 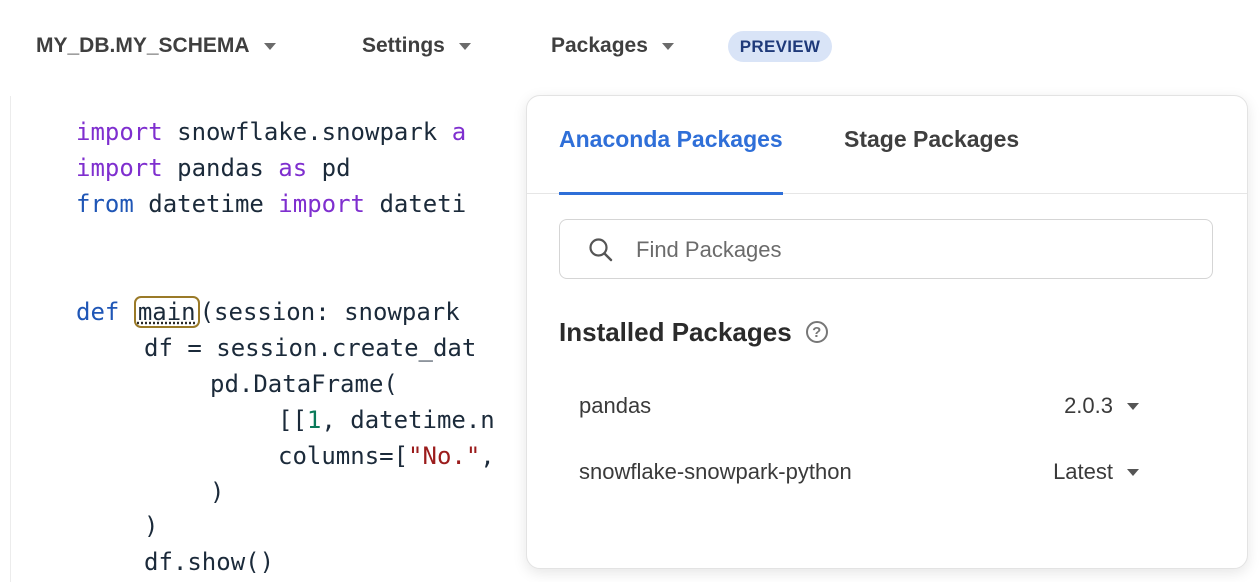 What do you see at coordinates (314, 420) in the screenshot?
I see `code-token: 1` at bounding box center [314, 420].